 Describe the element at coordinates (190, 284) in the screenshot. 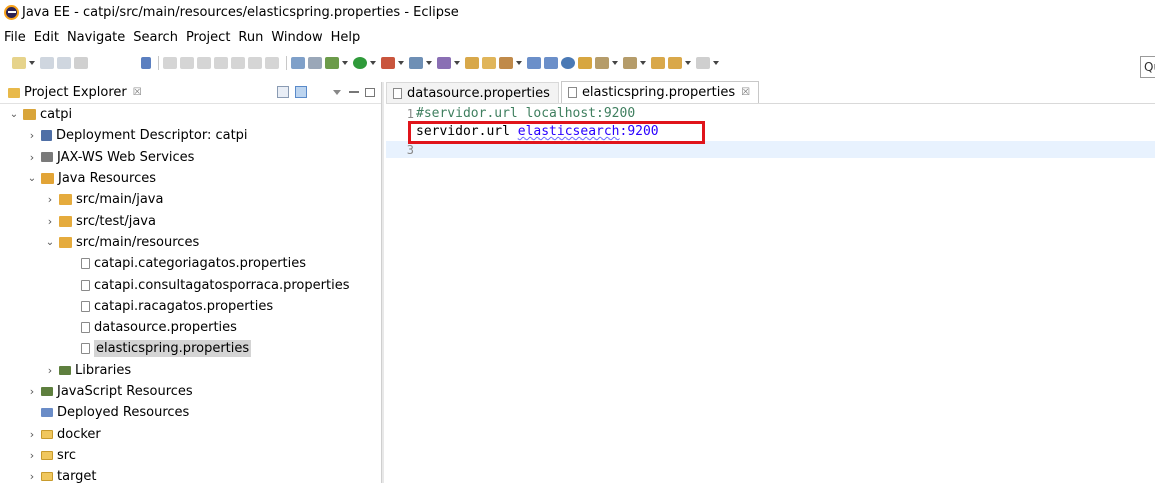

I see `tree-item: catapi.consultagatosporraca.properties` at that location.